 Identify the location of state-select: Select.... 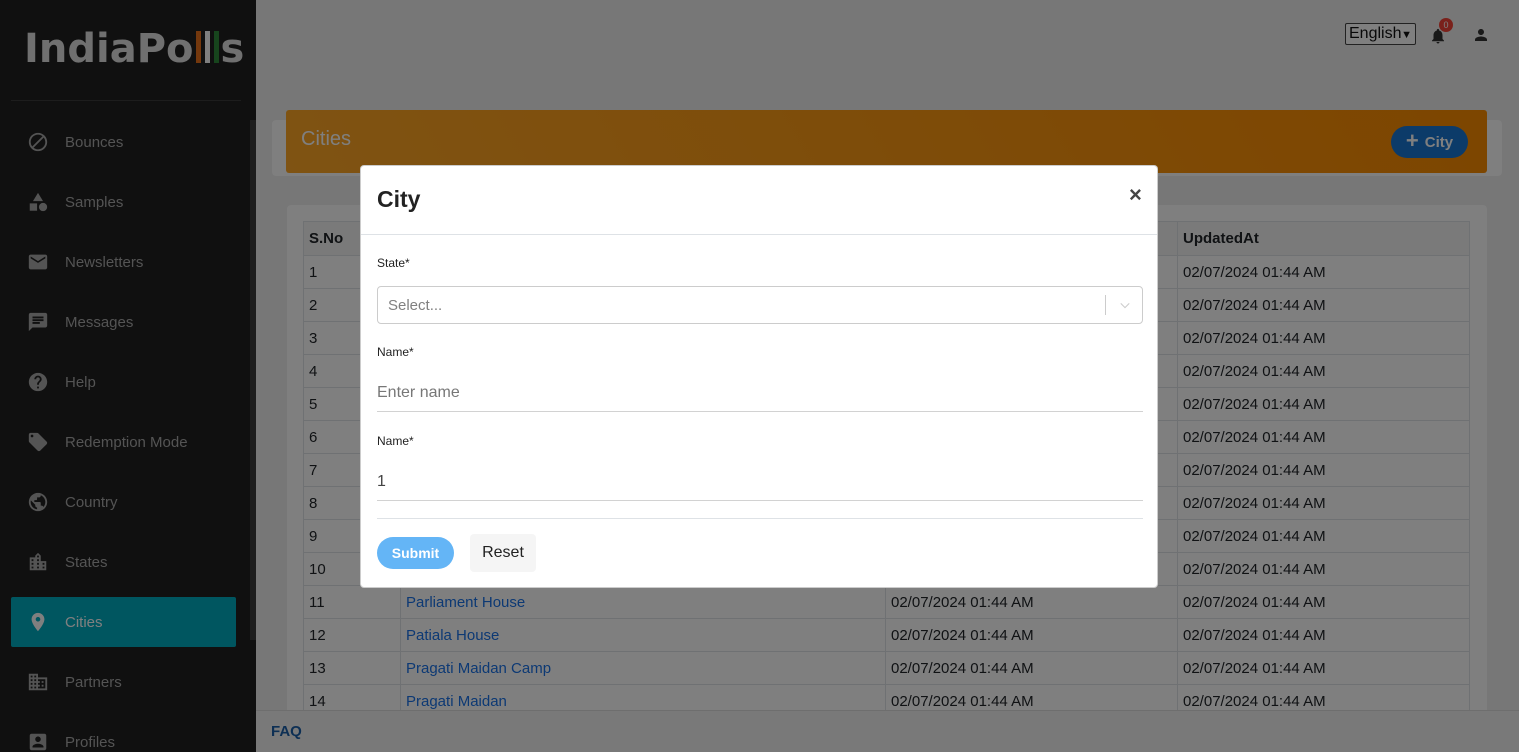
(760, 305).